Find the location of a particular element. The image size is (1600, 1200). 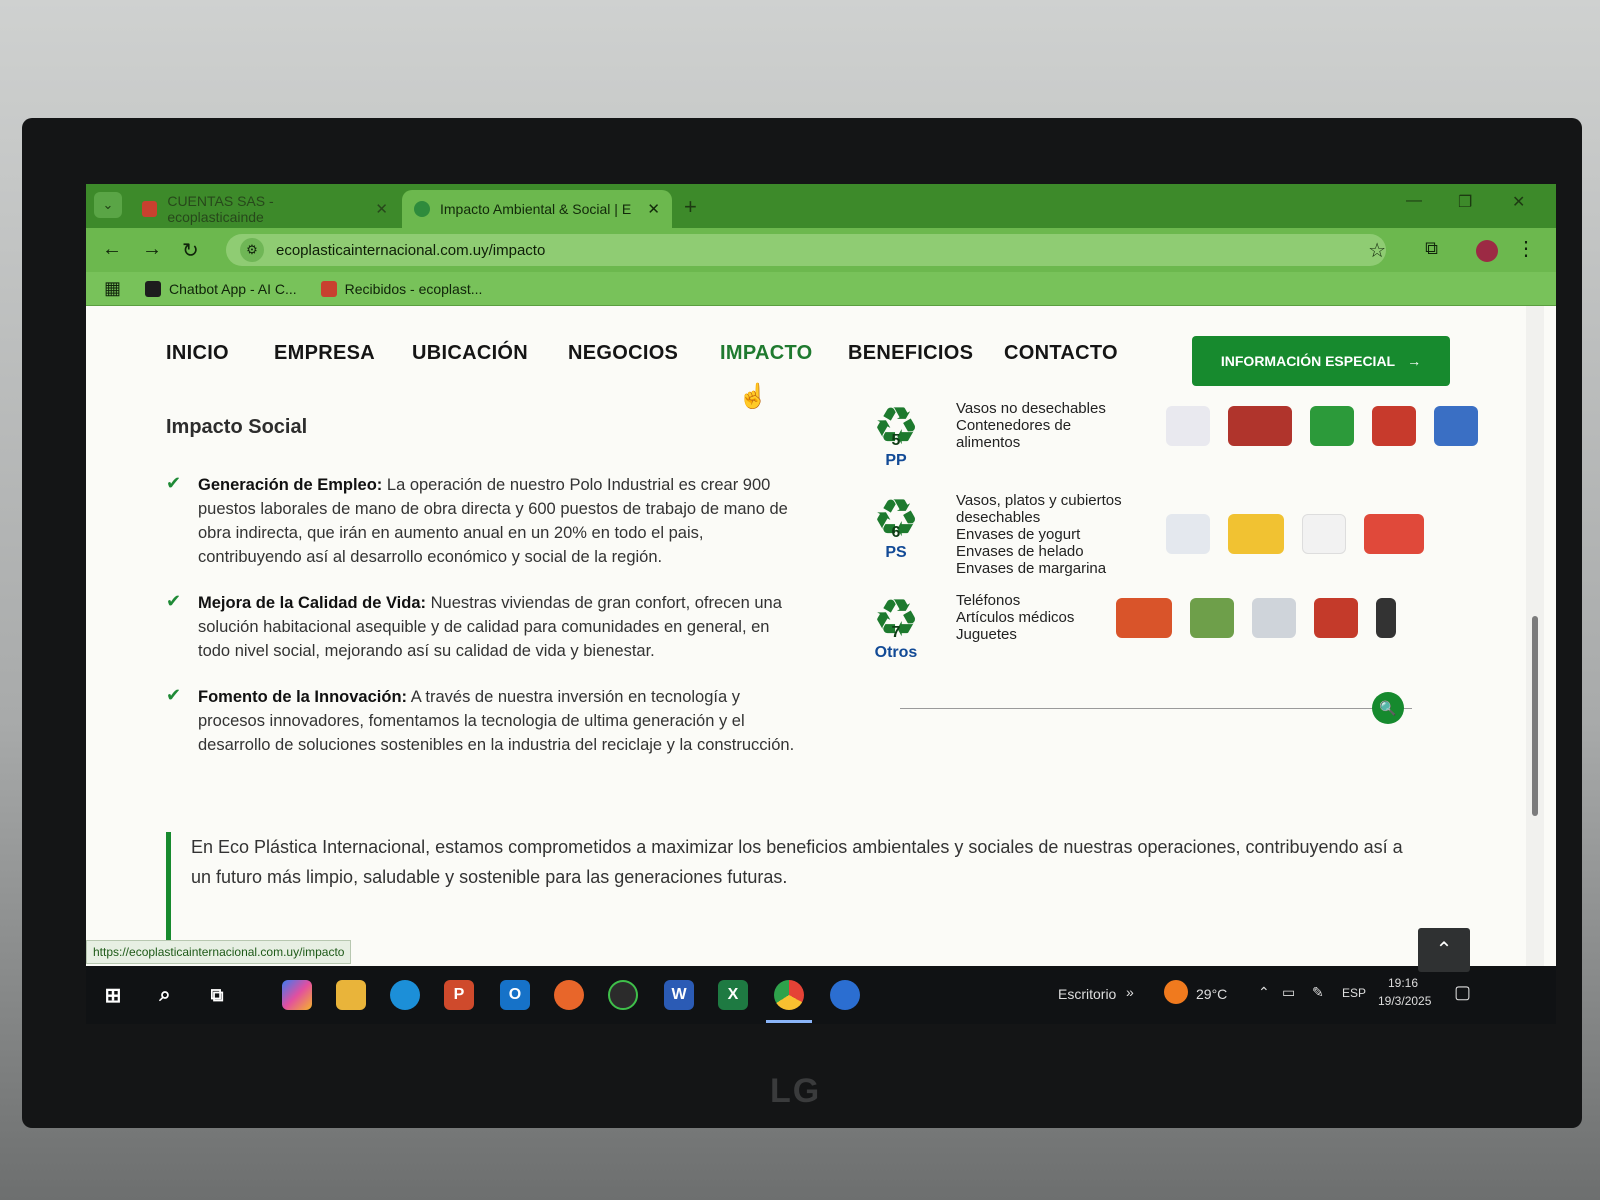

desc-line: Vasos no desechables is located at coordinates (1031, 408).